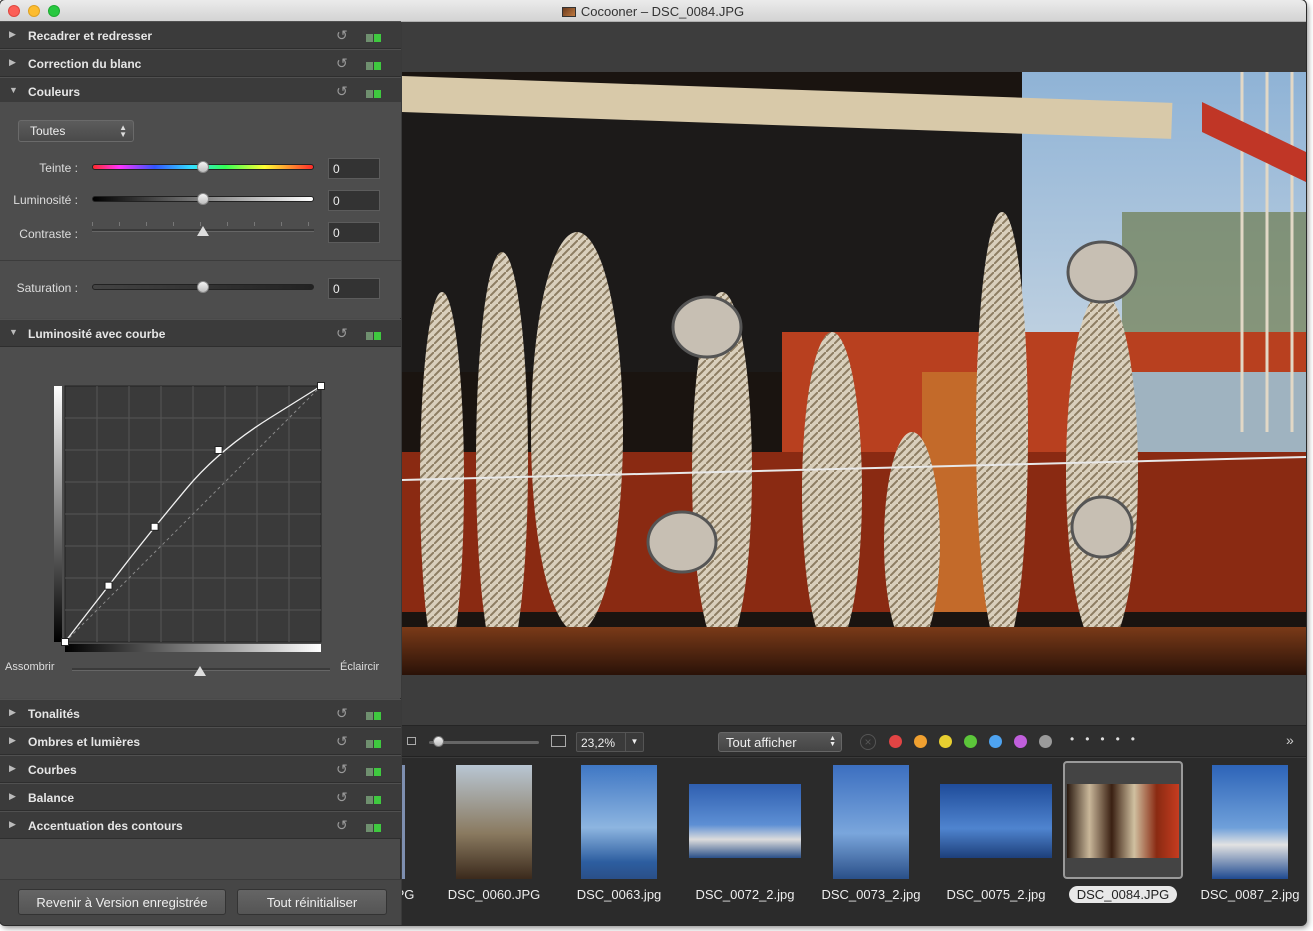 This screenshot has width=1313, height=931. What do you see at coordinates (200, 91) in the screenshot?
I see `section-couleurs: ▼ Couleurs ↺` at bounding box center [200, 91].